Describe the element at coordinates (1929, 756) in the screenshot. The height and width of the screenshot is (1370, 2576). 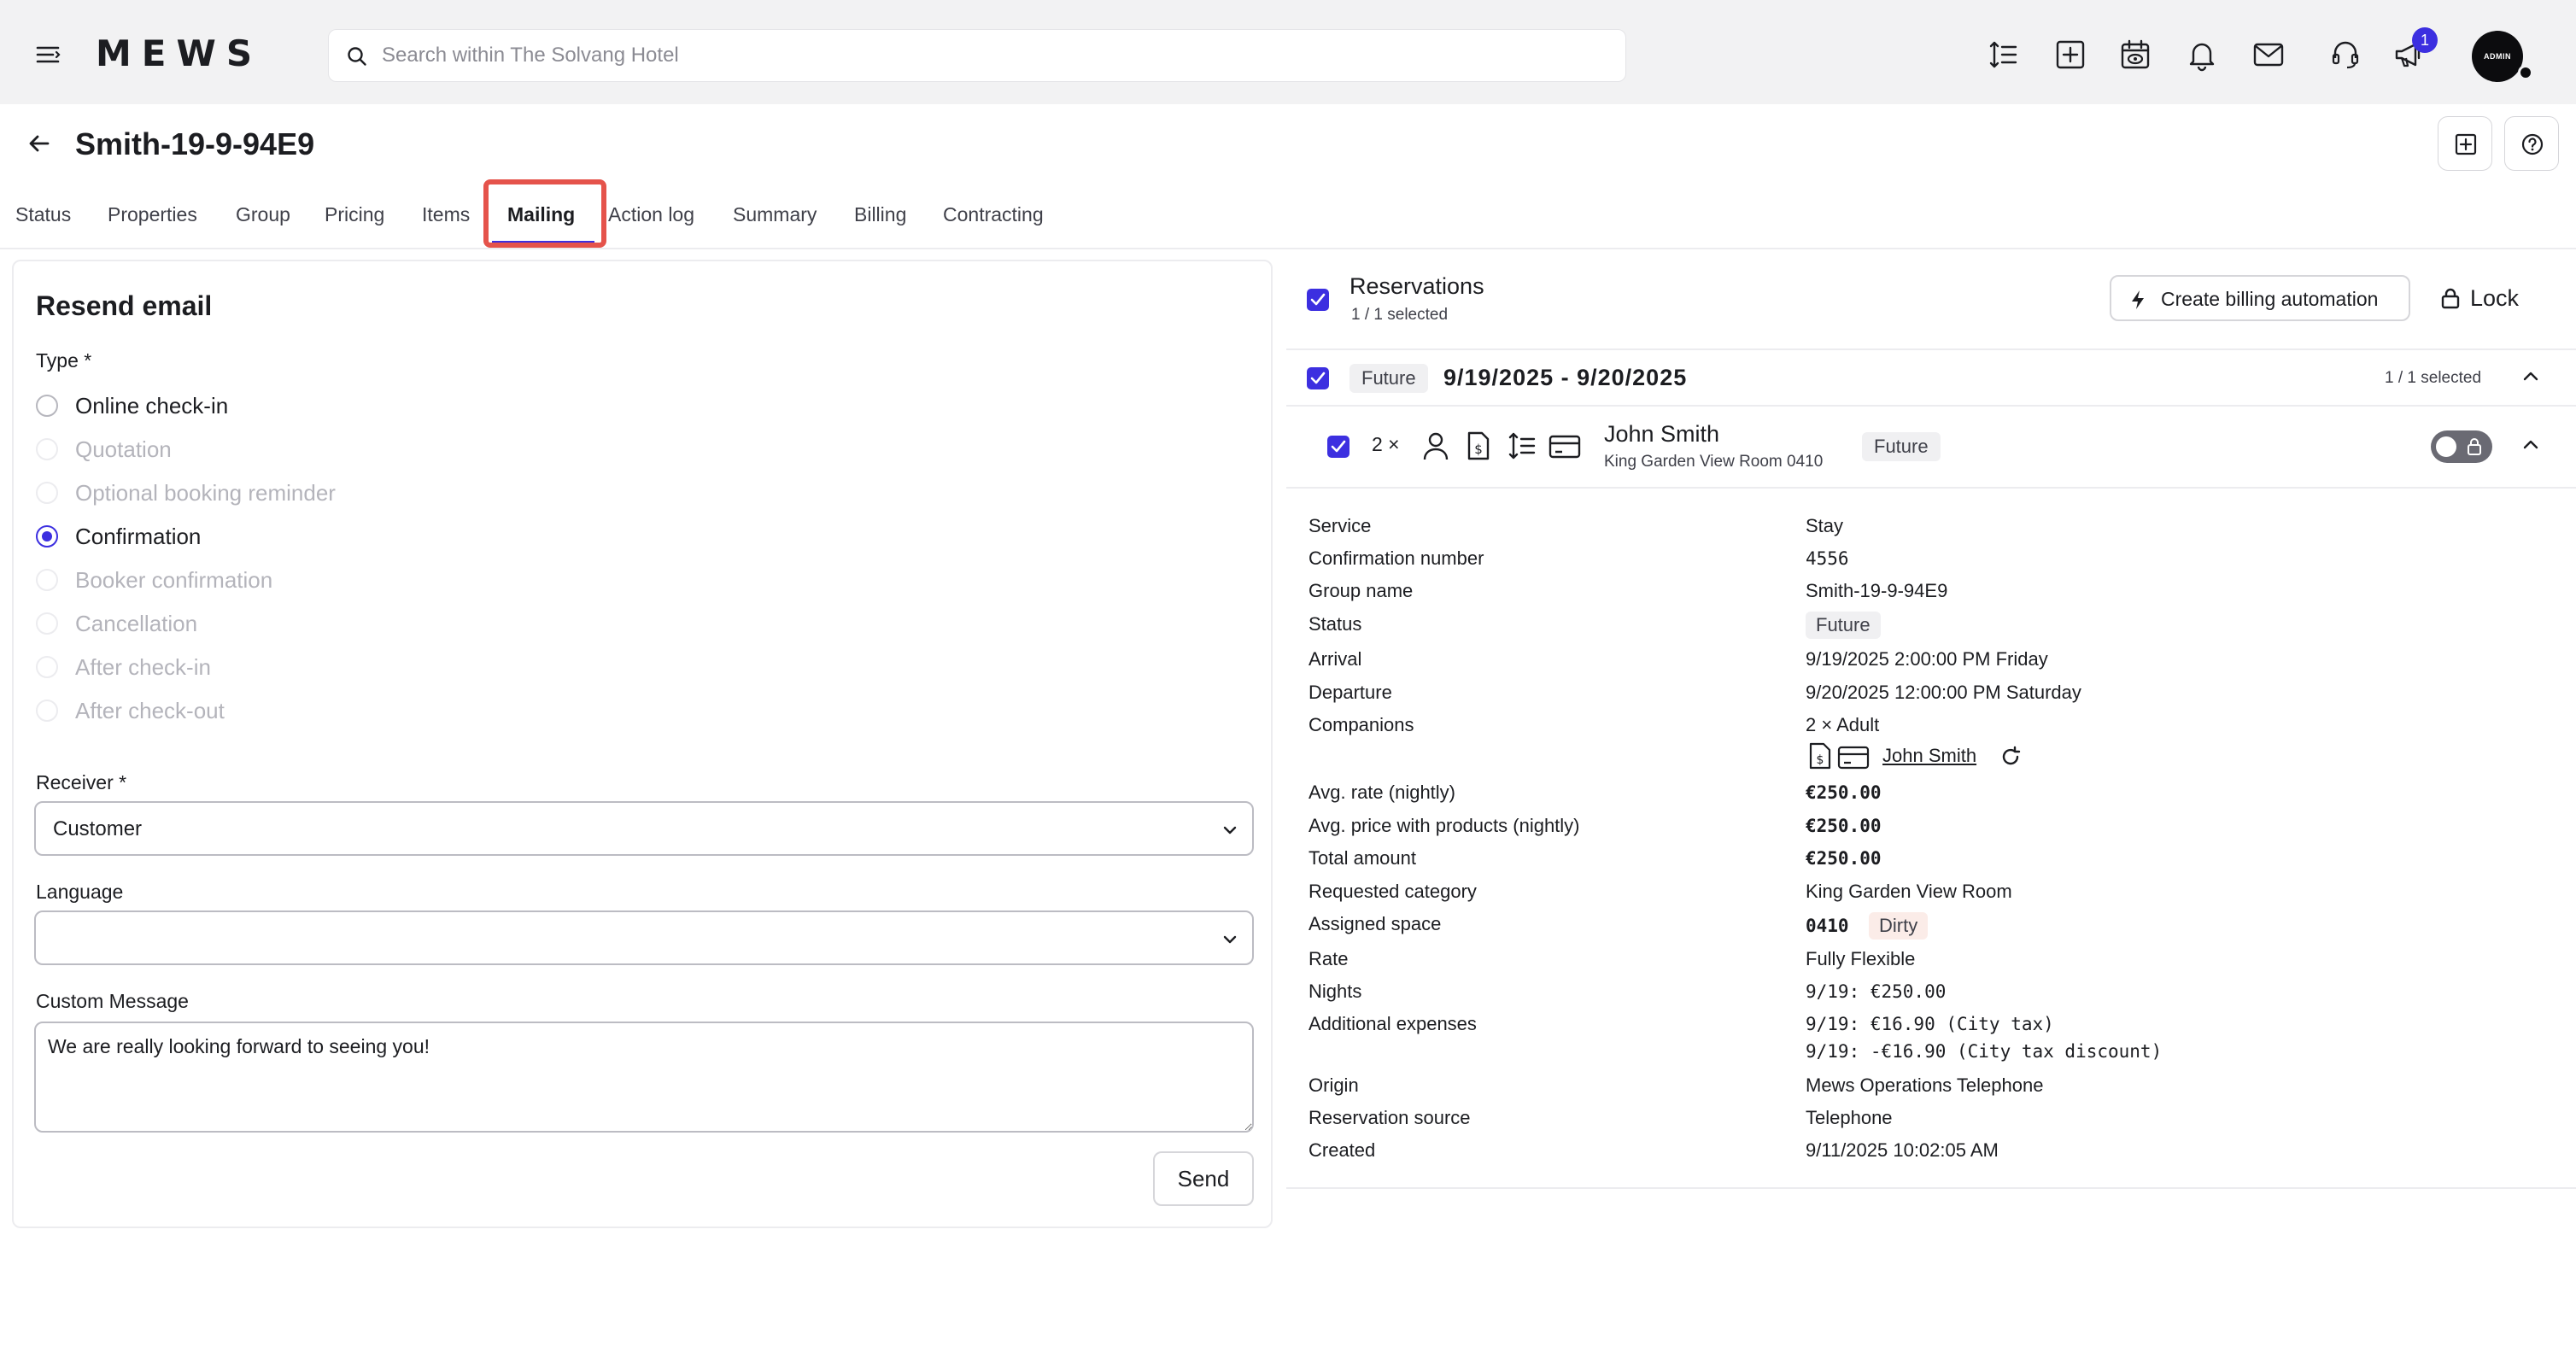
I see `companion-name-link: John Smith` at that location.